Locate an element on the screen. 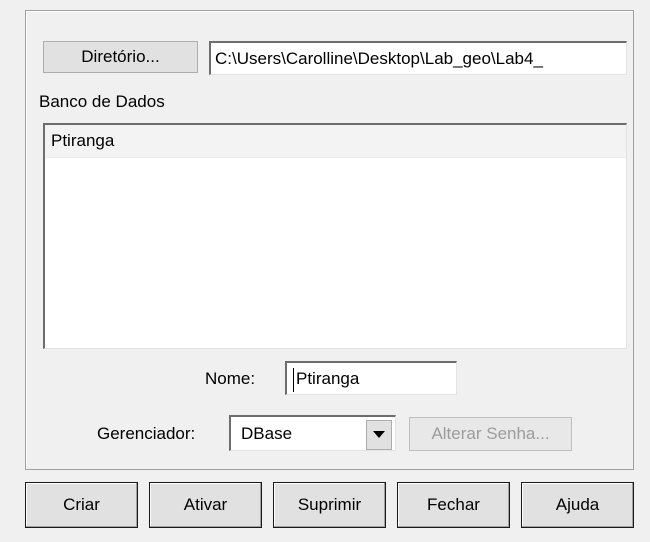  create-button: Criar is located at coordinates (81, 505).